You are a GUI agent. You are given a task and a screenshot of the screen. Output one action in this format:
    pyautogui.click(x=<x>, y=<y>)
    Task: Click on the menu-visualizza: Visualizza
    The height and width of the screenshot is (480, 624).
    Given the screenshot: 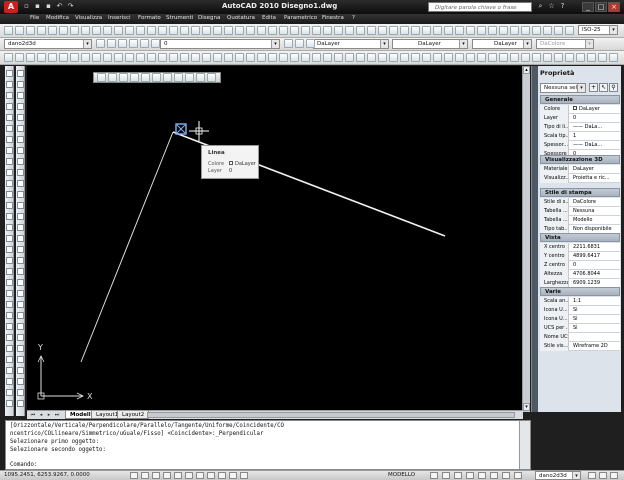 What is the action you would take?
    pyautogui.click(x=88, y=18)
    